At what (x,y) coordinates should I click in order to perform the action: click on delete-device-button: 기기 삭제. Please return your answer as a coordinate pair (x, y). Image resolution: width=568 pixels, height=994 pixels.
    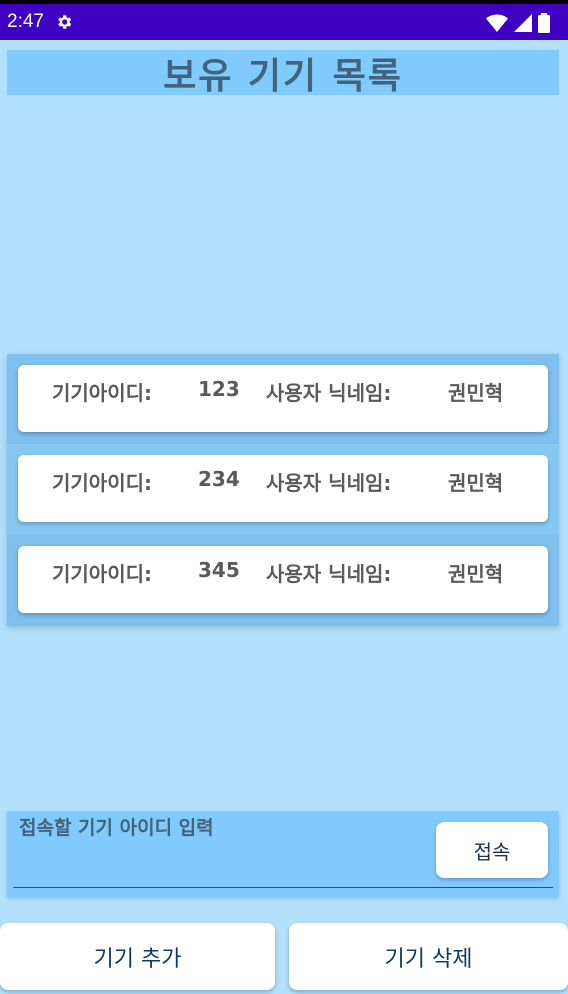
    Looking at the image, I should click on (428, 956).